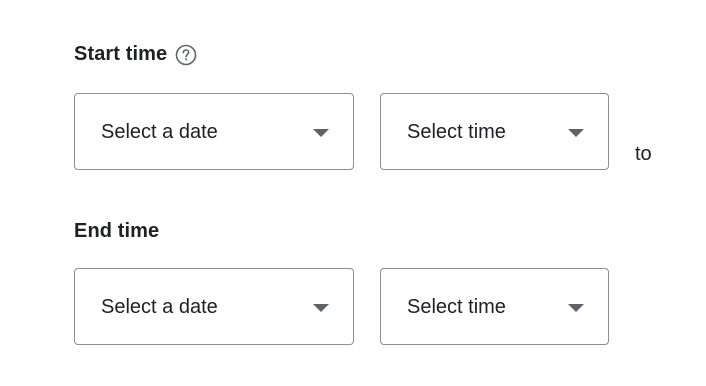 The image size is (706, 386). Describe the element at coordinates (121, 54) in the screenshot. I see `start-time-label: Start time` at that location.